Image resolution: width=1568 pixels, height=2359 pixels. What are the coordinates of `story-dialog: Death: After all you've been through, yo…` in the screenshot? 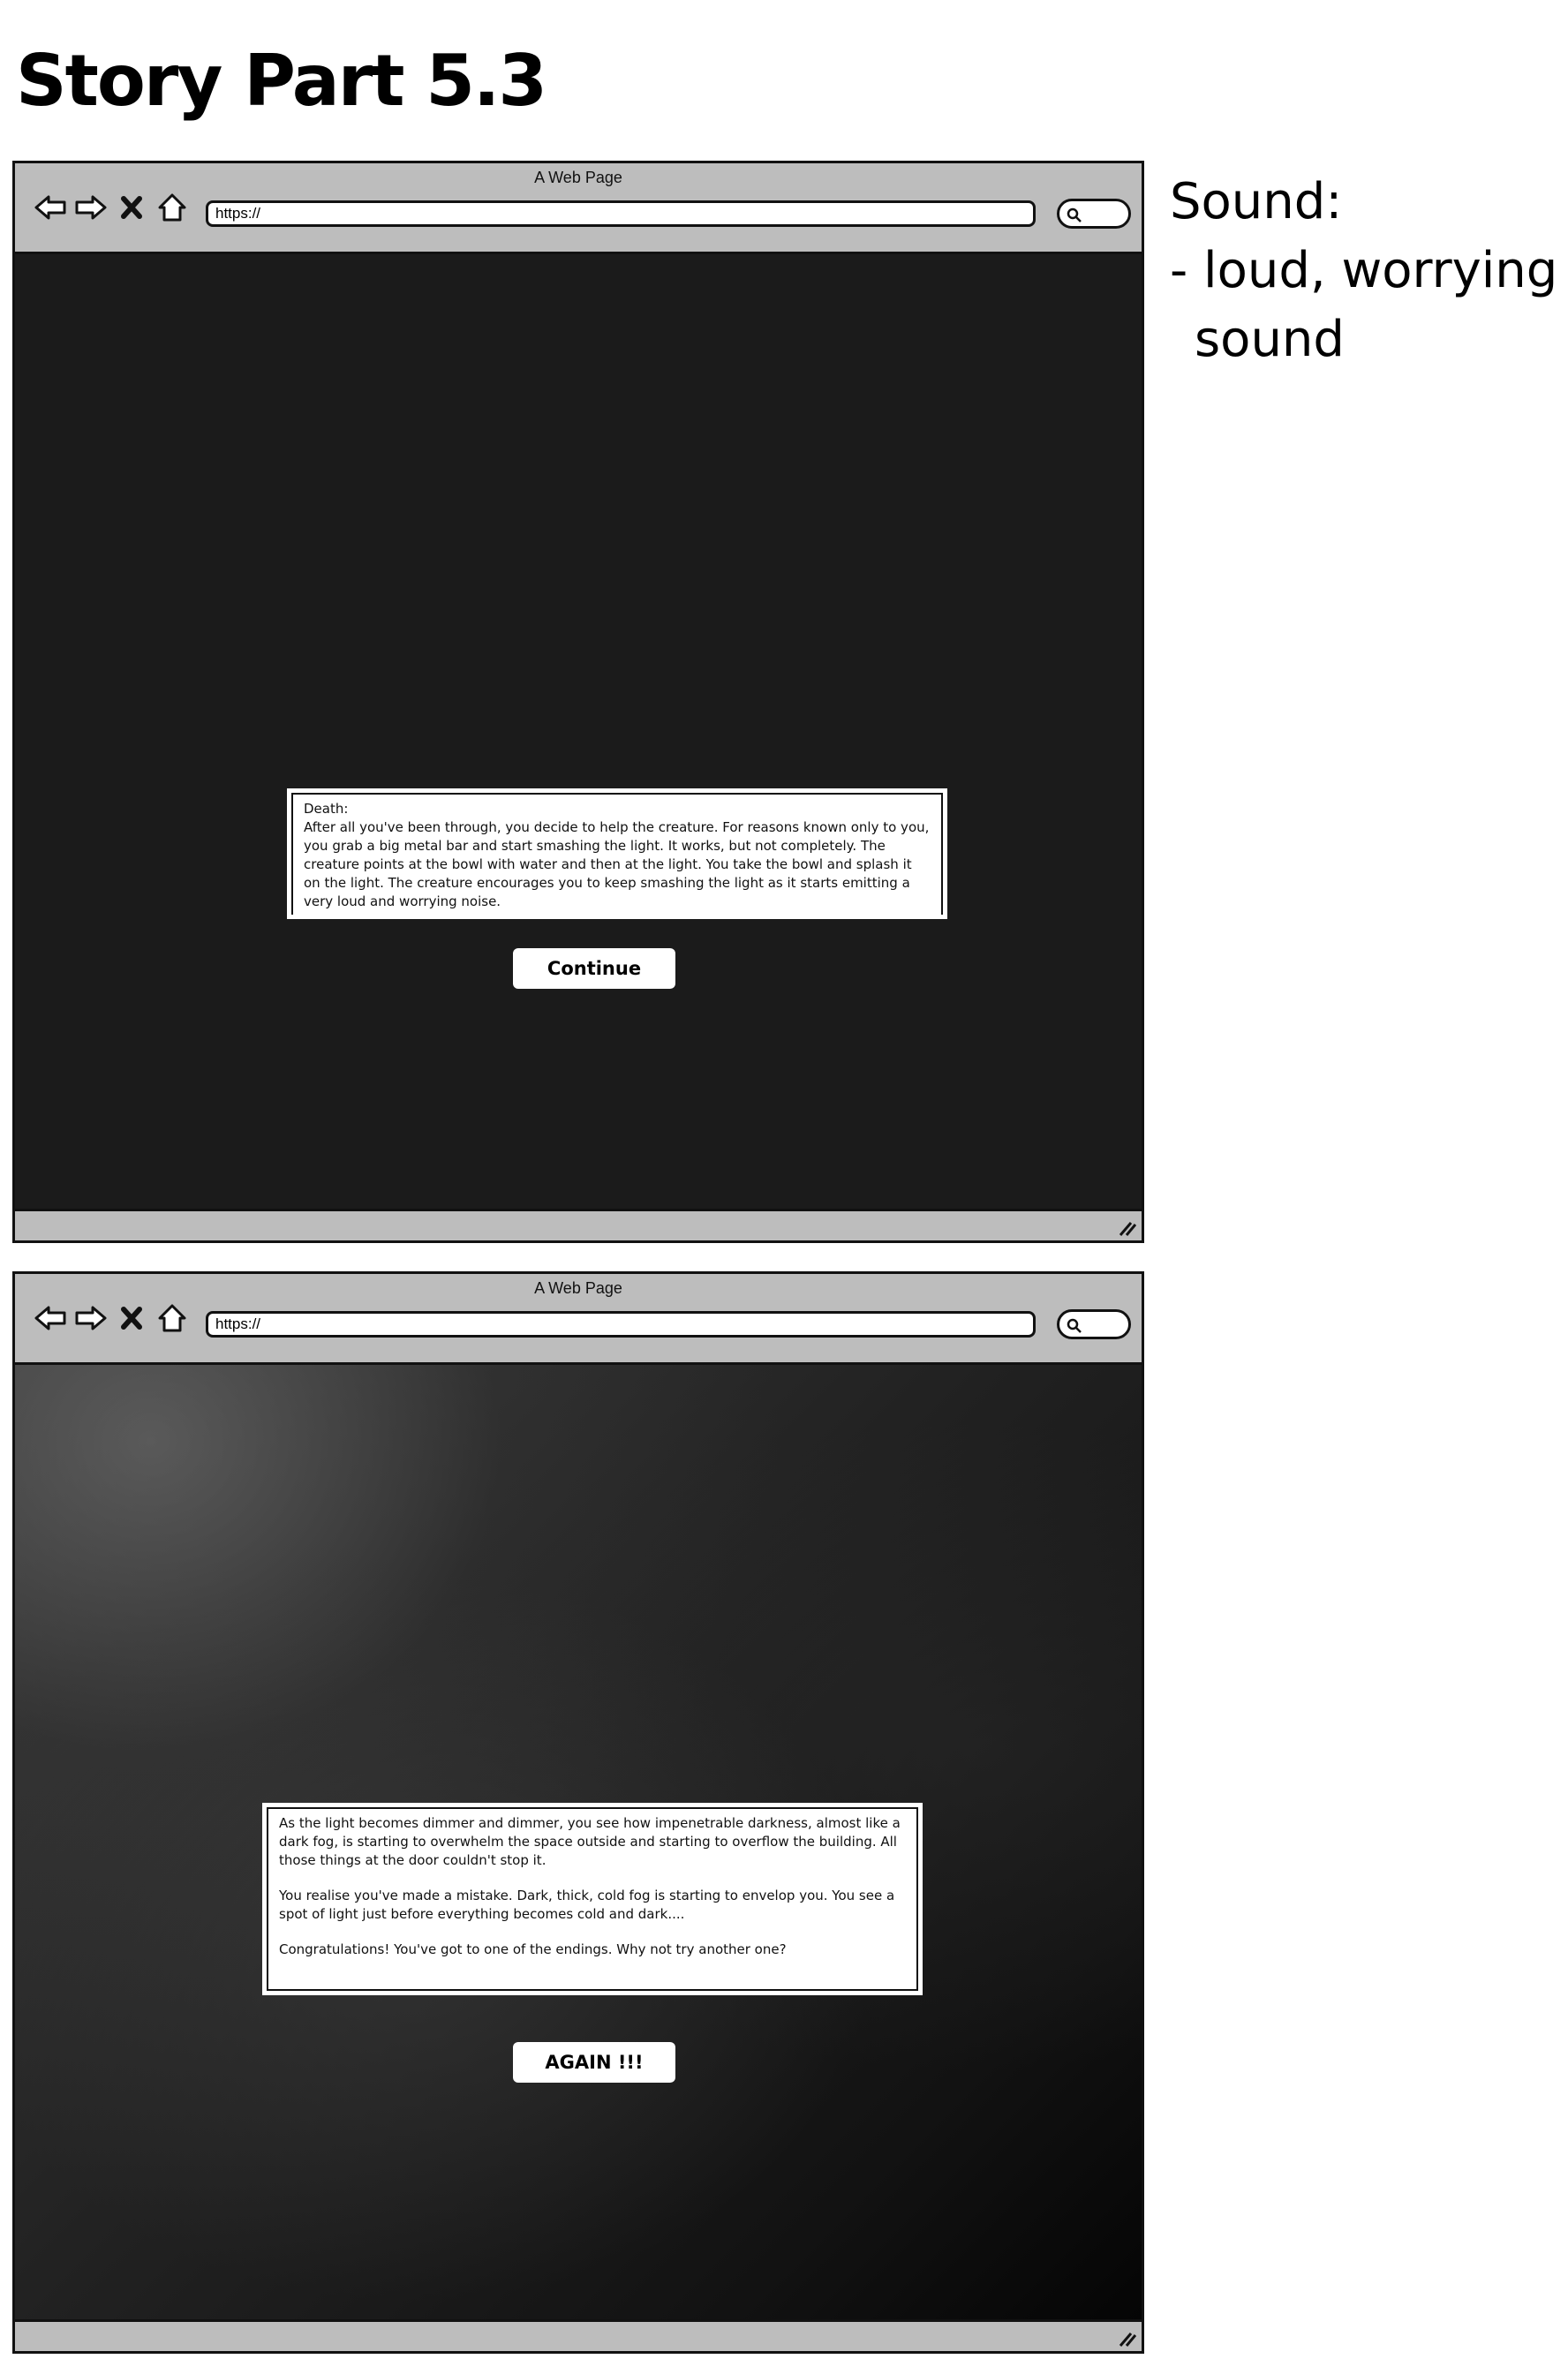 It's located at (617, 854).